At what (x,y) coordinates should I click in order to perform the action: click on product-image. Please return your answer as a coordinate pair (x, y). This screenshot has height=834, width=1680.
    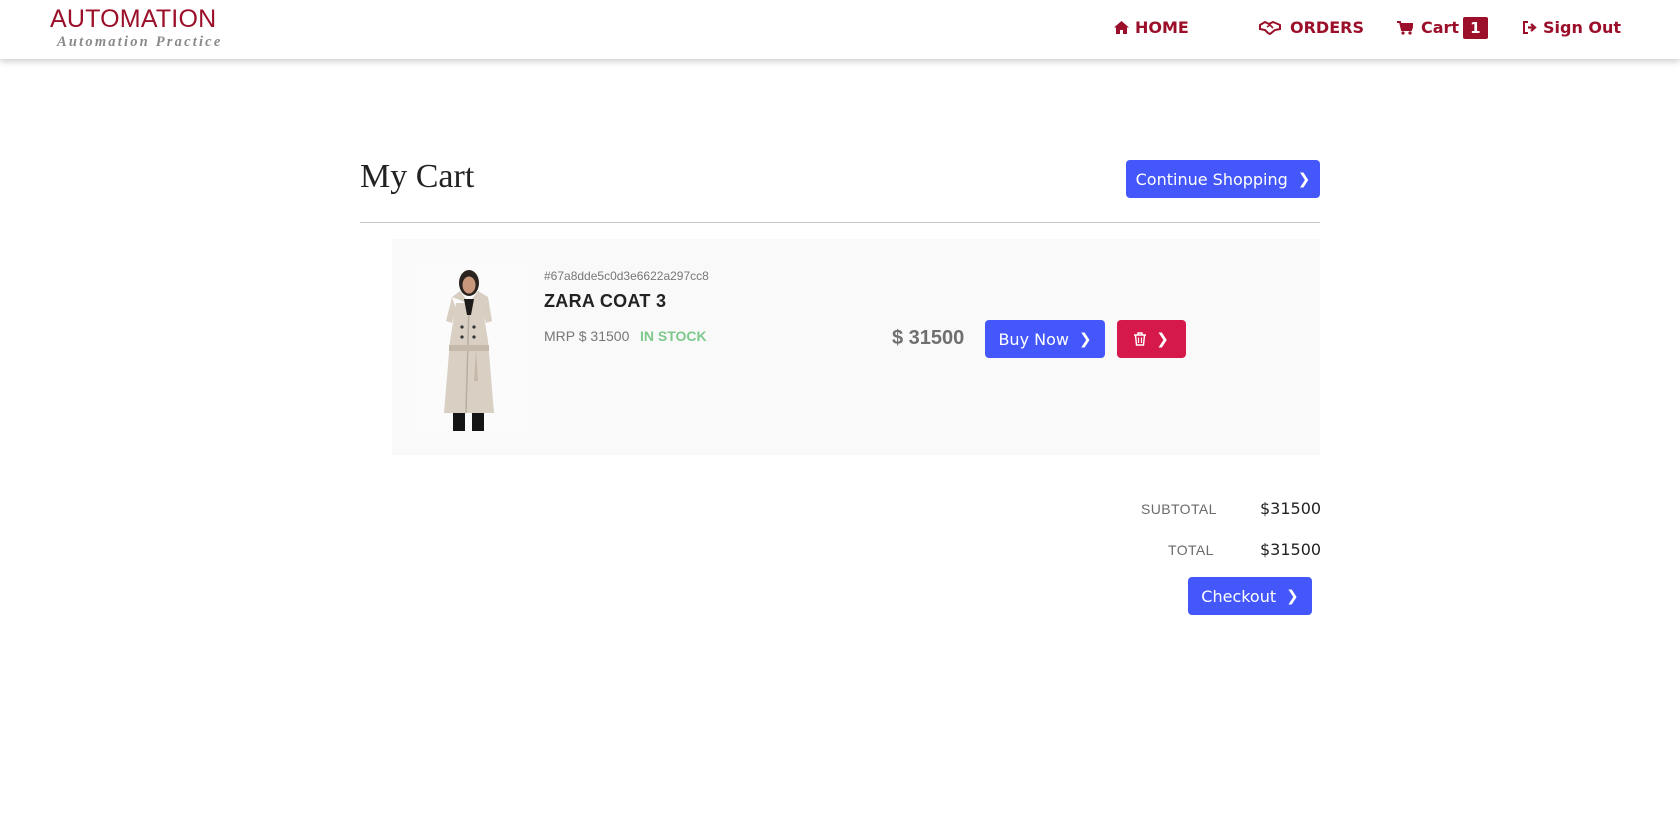
    Looking at the image, I should click on (472, 347).